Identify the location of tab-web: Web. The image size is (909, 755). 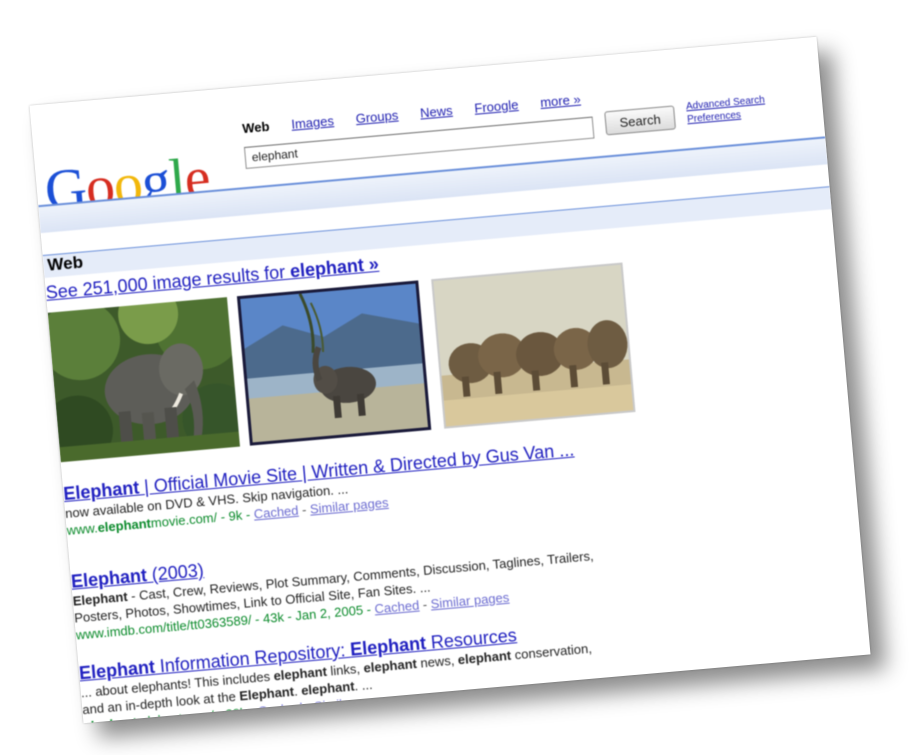
(256, 127).